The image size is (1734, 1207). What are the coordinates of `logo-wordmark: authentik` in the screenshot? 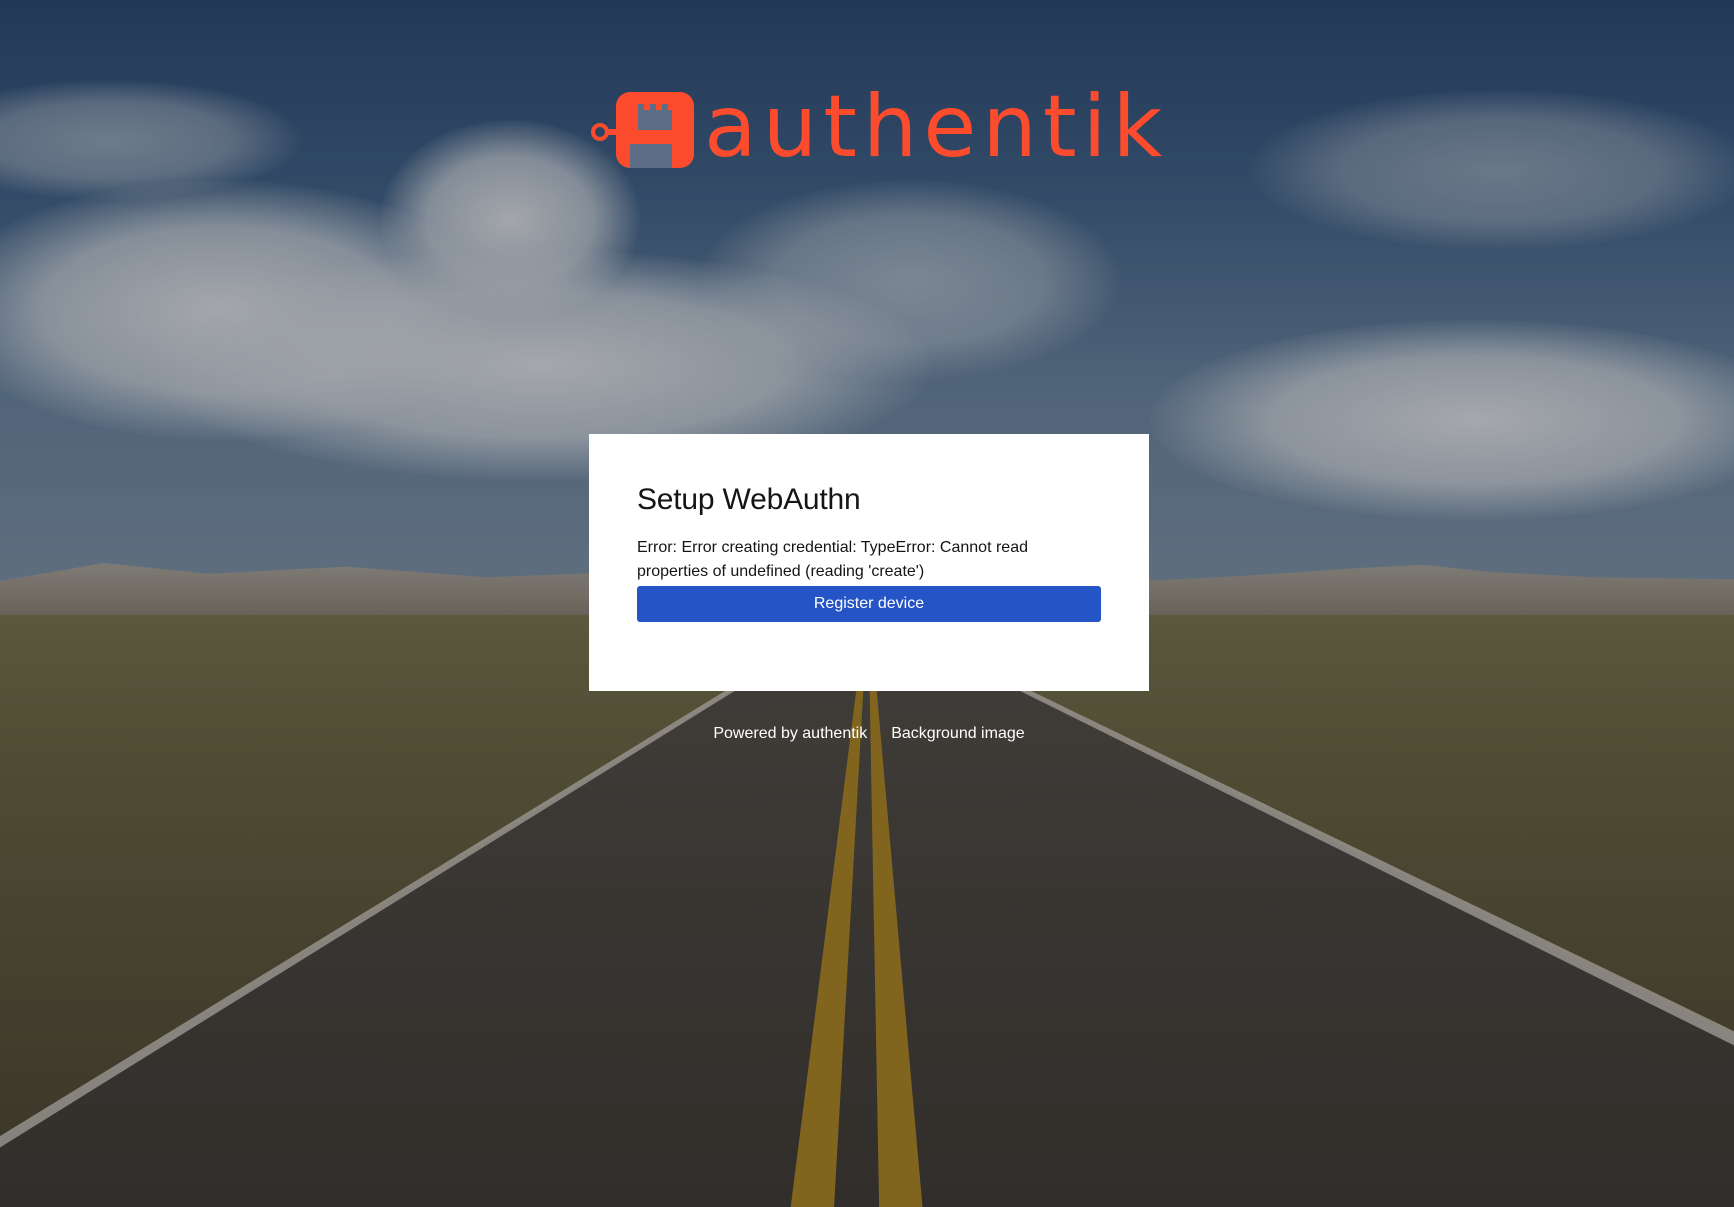 It's located at (936, 127).